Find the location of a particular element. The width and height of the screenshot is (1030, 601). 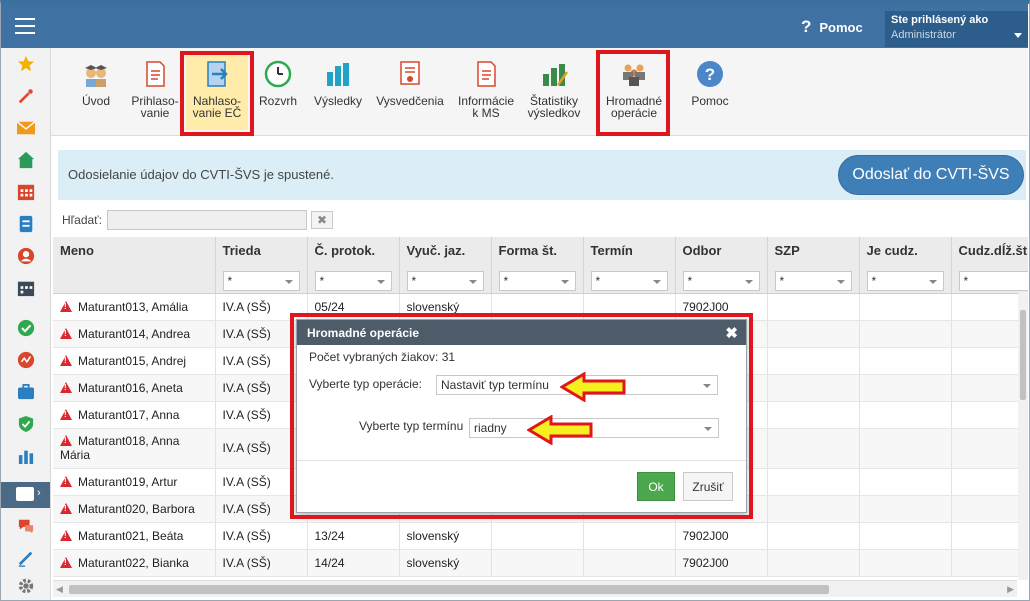

sidebar: › is located at coordinates (26, 324).